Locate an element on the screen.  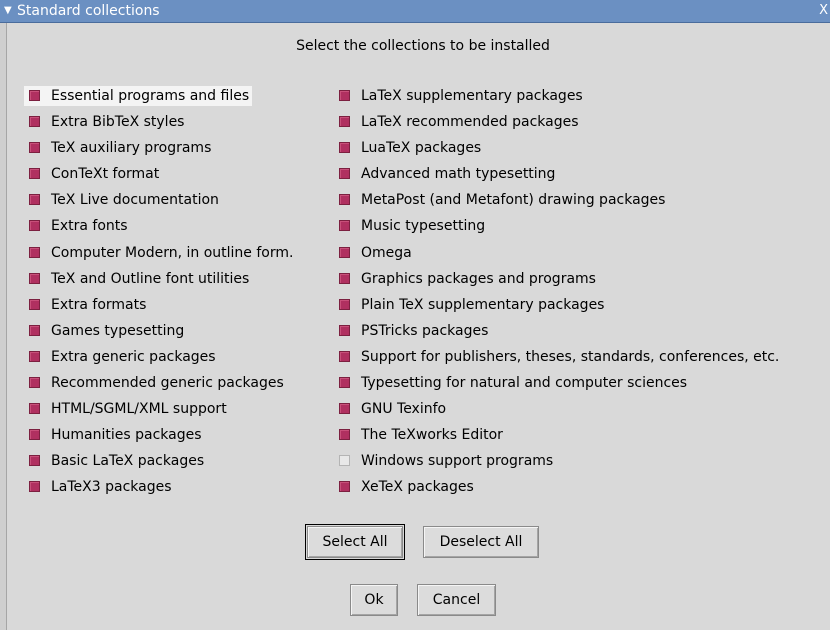
collection-item: LaTeX3 packages is located at coordinates (160, 490).